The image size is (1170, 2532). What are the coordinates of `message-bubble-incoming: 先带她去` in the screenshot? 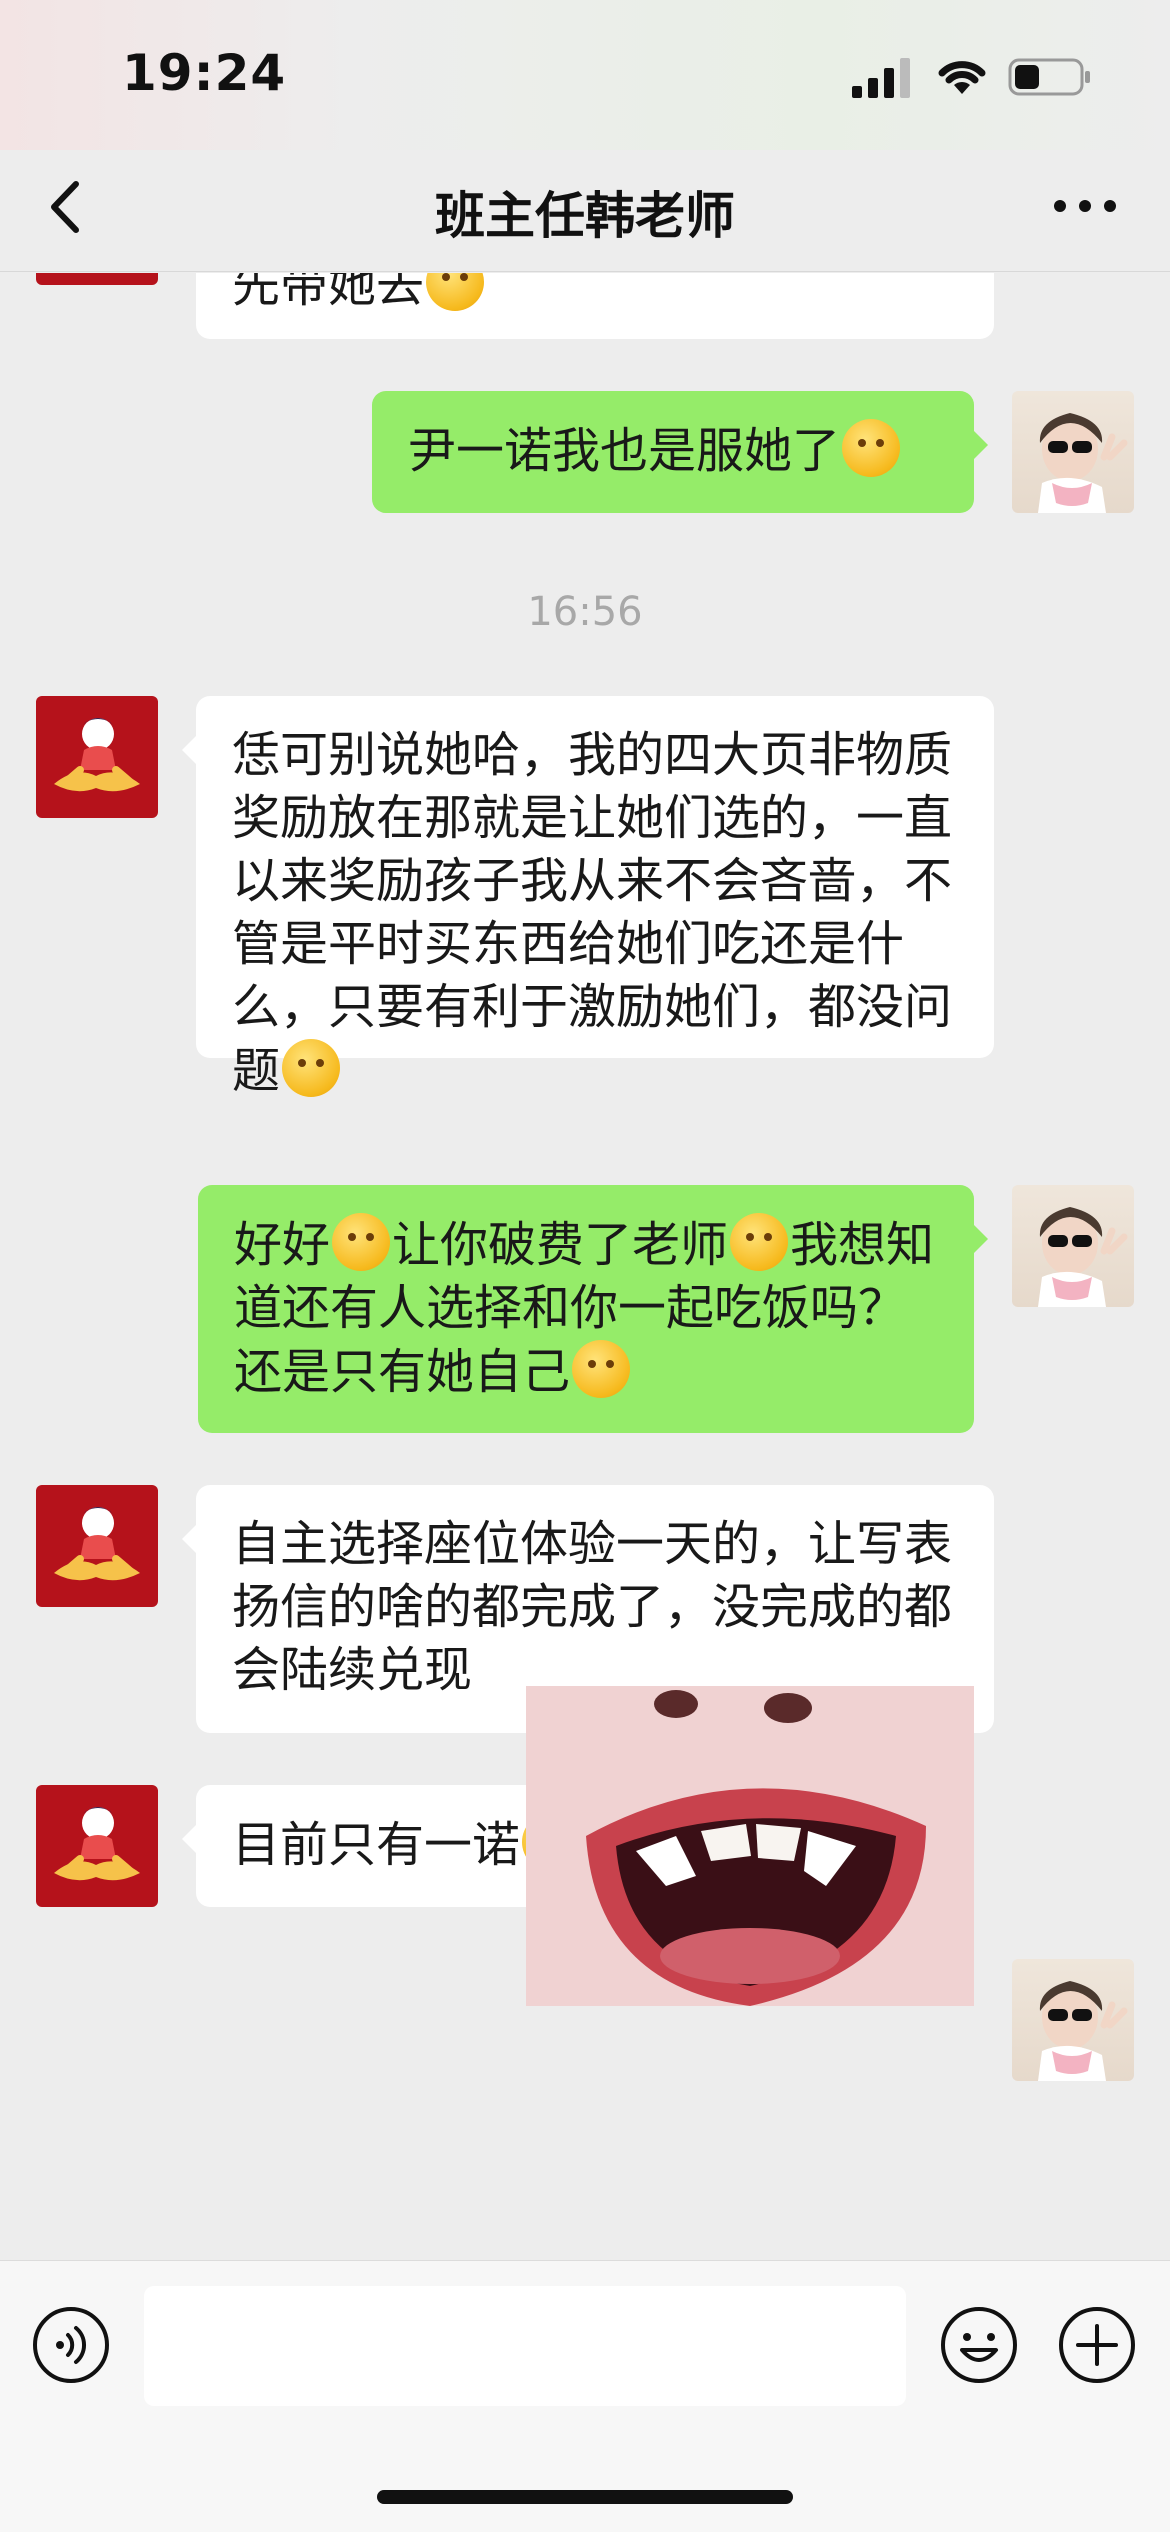 It's located at (595, 306).